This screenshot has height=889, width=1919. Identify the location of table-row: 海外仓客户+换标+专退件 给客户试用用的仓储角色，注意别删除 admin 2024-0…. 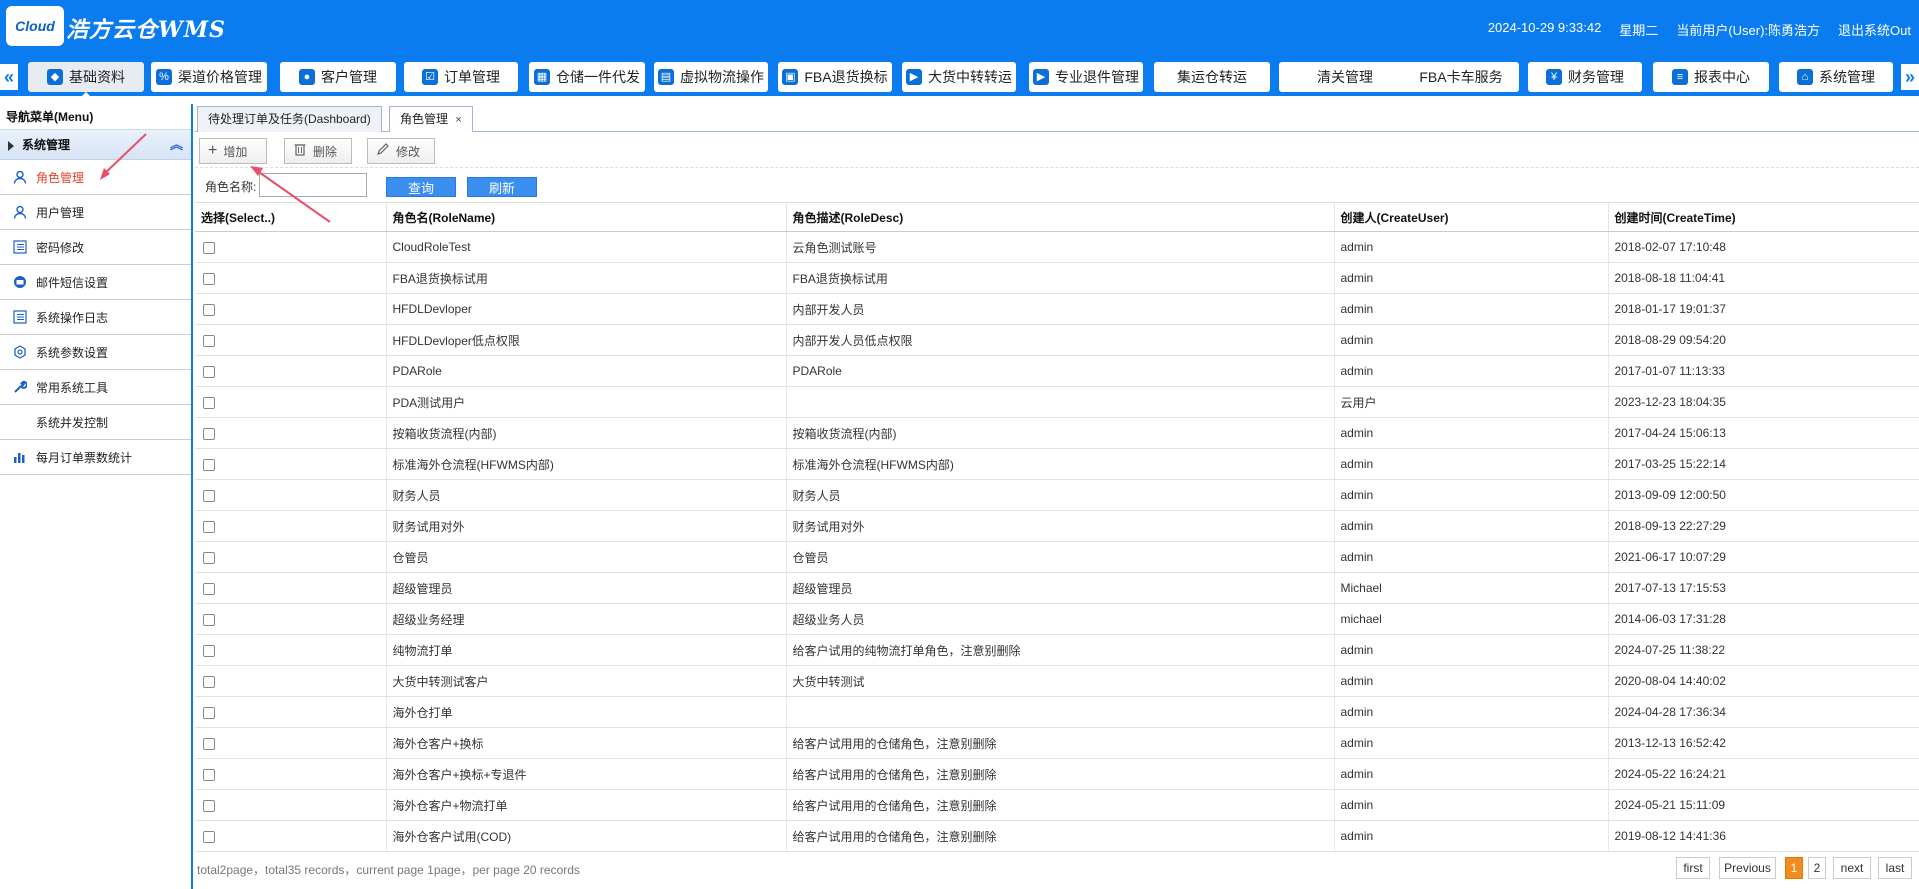
(1057, 774).